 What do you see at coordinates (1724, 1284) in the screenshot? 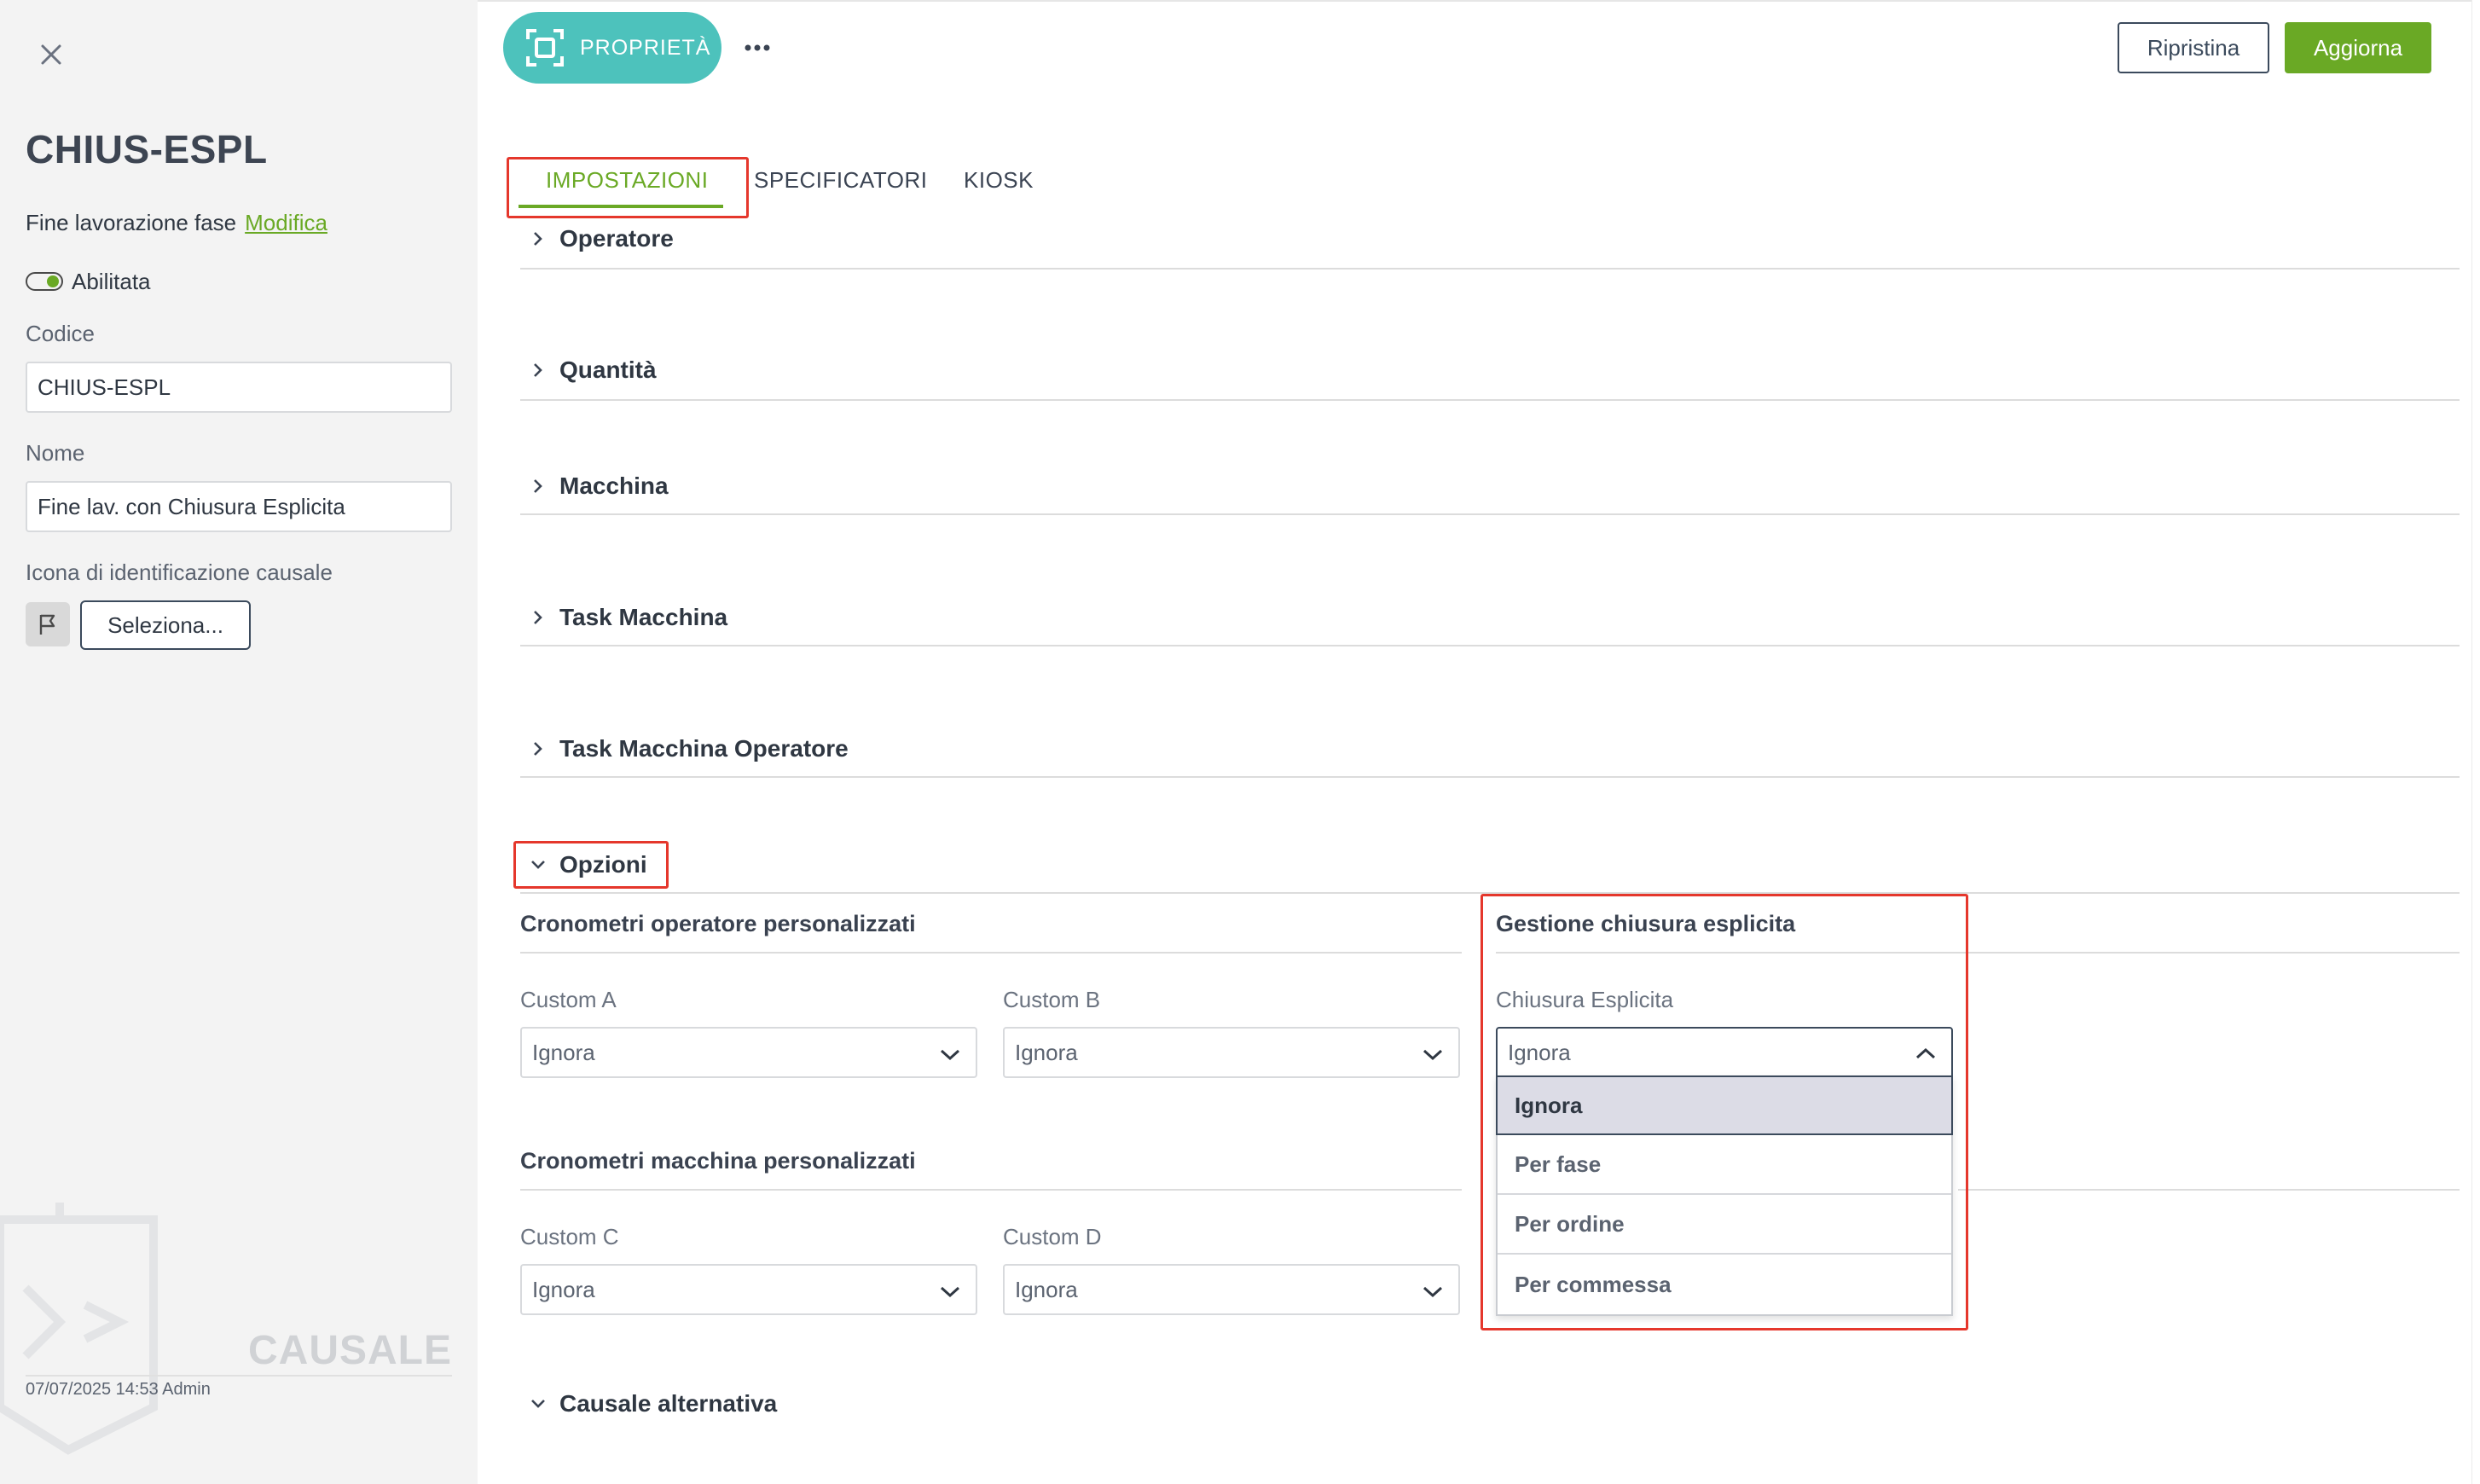
I see `dropdown-option-per-commessa: Per commessa` at bounding box center [1724, 1284].